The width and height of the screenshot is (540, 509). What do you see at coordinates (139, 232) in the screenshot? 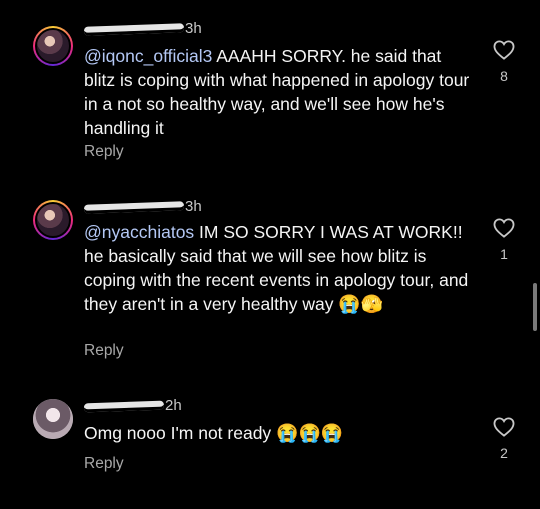
I see `mention-link: @nyacchiatos` at bounding box center [139, 232].